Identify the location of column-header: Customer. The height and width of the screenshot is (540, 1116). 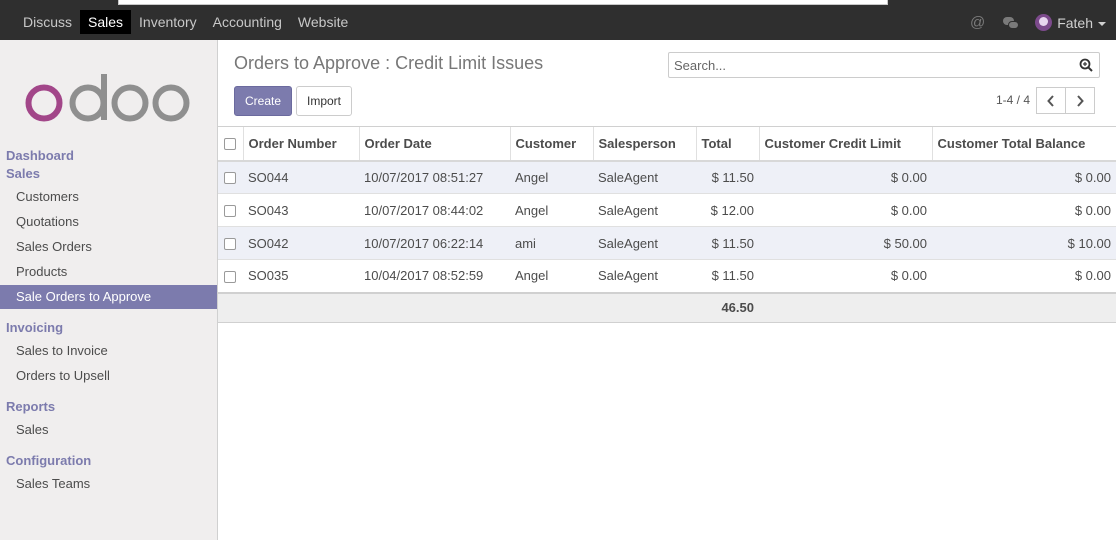
(551, 144).